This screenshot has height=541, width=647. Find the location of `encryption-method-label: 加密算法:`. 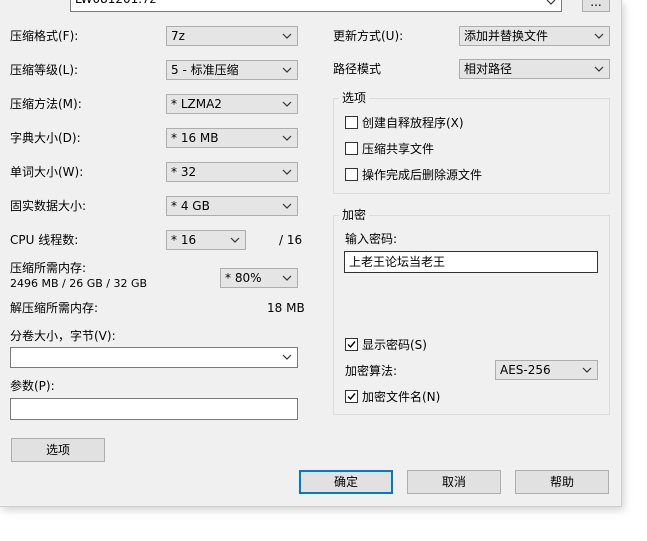

encryption-method-label: 加密算法: is located at coordinates (371, 371).